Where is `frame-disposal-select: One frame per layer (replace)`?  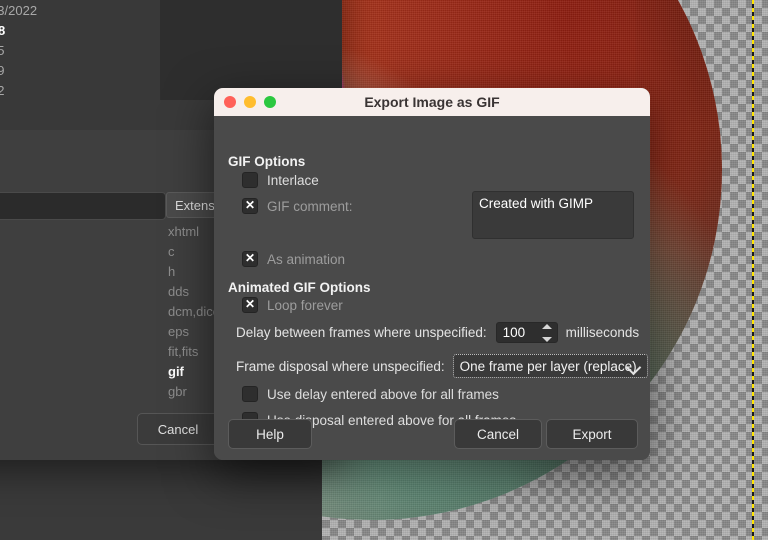 frame-disposal-select: One frame per layer (replace) is located at coordinates (550, 366).